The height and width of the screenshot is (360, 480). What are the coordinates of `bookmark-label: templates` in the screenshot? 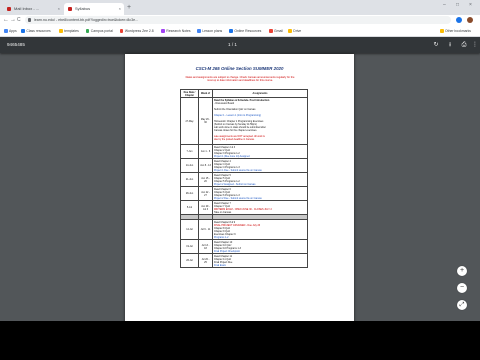 It's located at (71, 31).